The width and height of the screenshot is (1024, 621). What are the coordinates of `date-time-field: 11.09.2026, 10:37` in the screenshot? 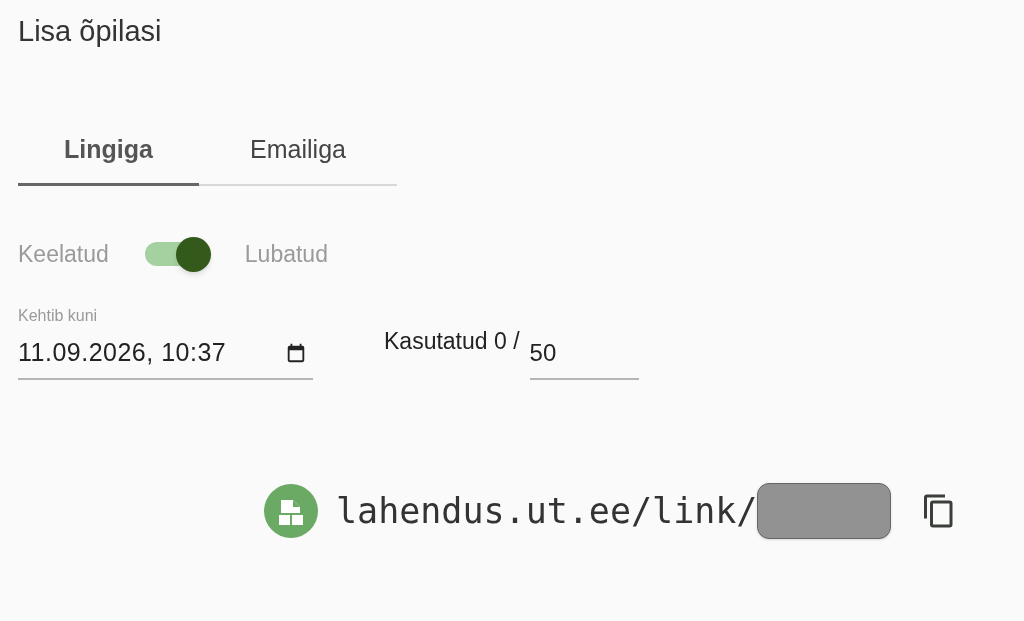 It's located at (165, 354).